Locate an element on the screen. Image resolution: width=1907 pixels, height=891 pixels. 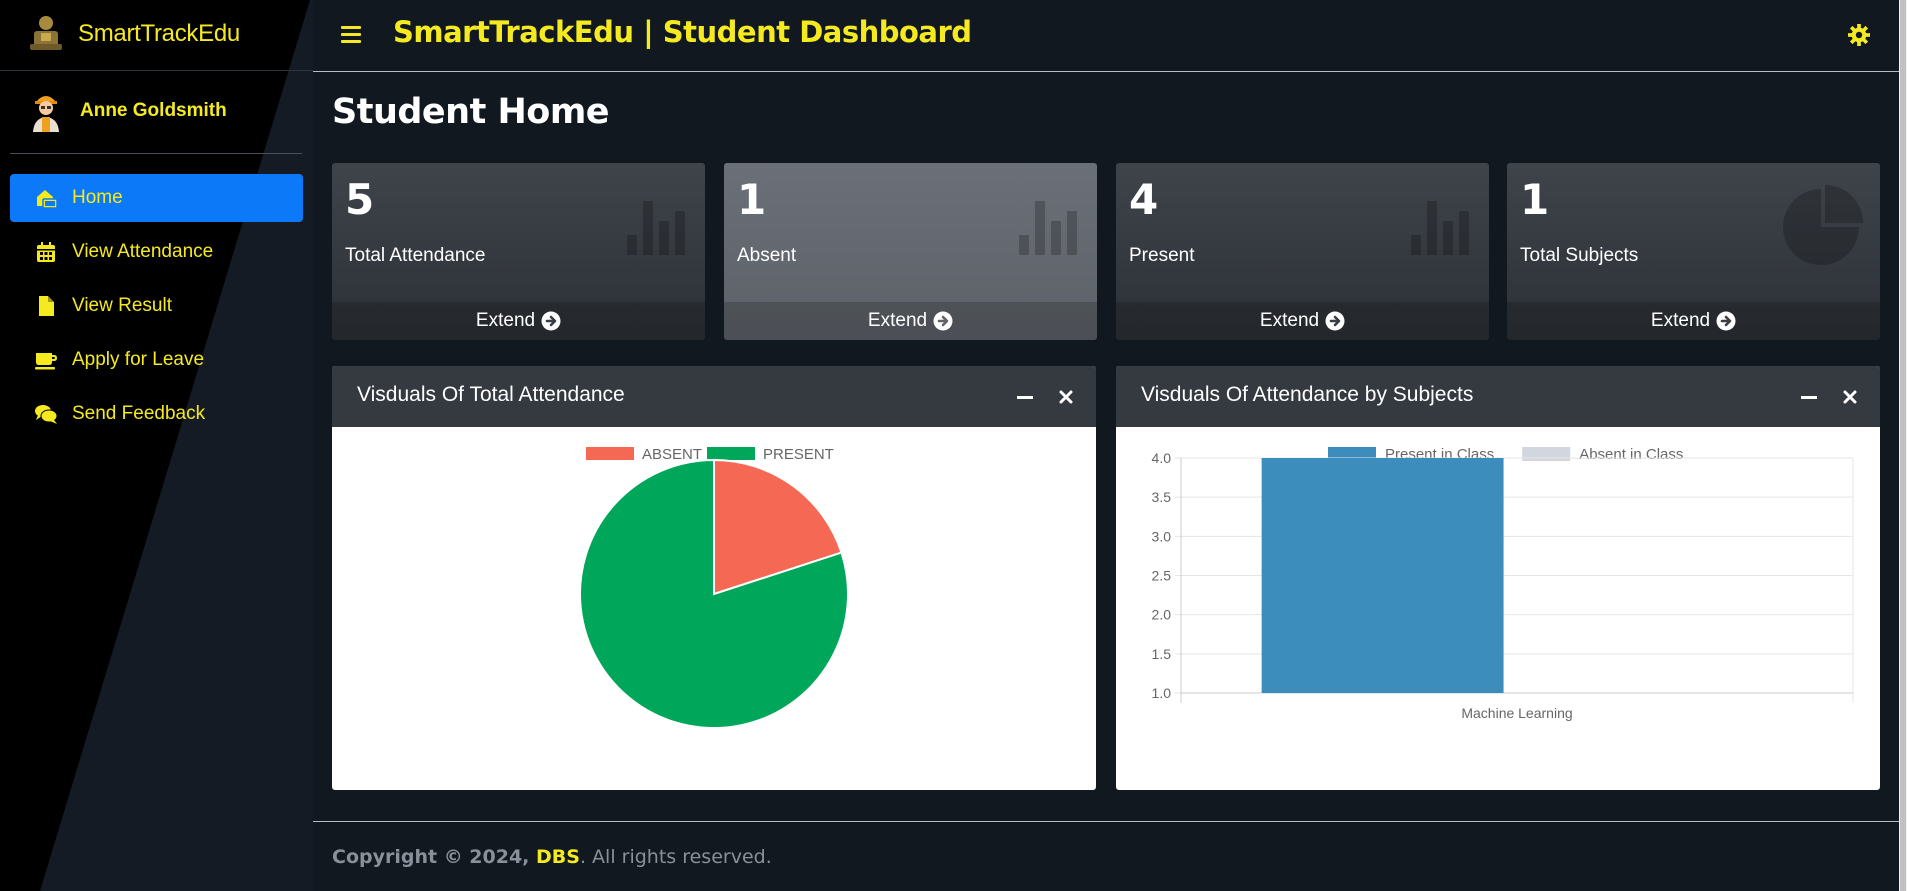
sidebar-item-label: View Attendance is located at coordinates (143, 251).